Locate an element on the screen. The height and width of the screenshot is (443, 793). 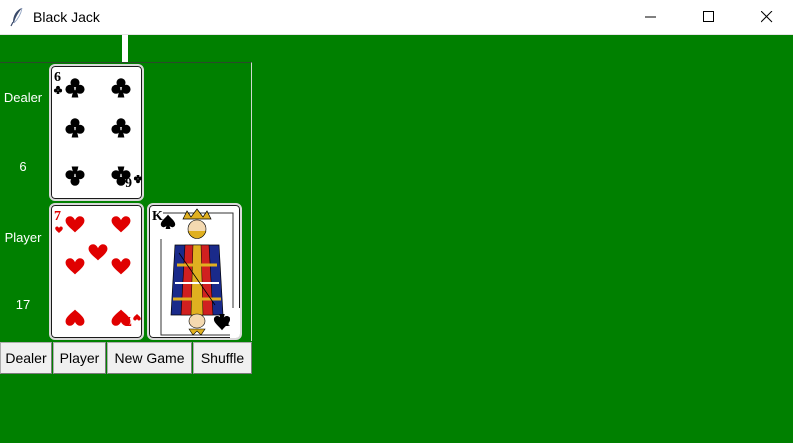
card-rank-bottom: 7 is located at coordinates (128, 320).